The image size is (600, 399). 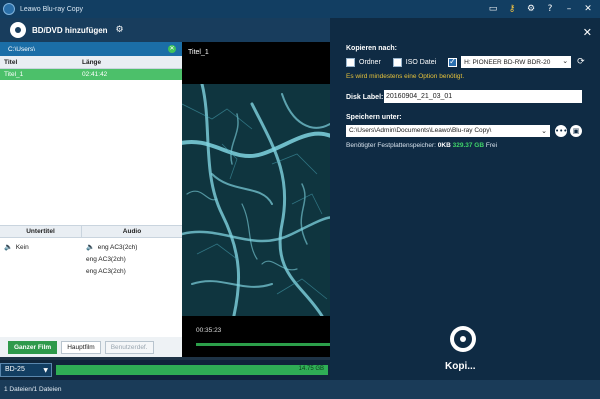 What do you see at coordinates (209, 330) in the screenshot?
I see `playback-time: 00:35:23` at bounding box center [209, 330].